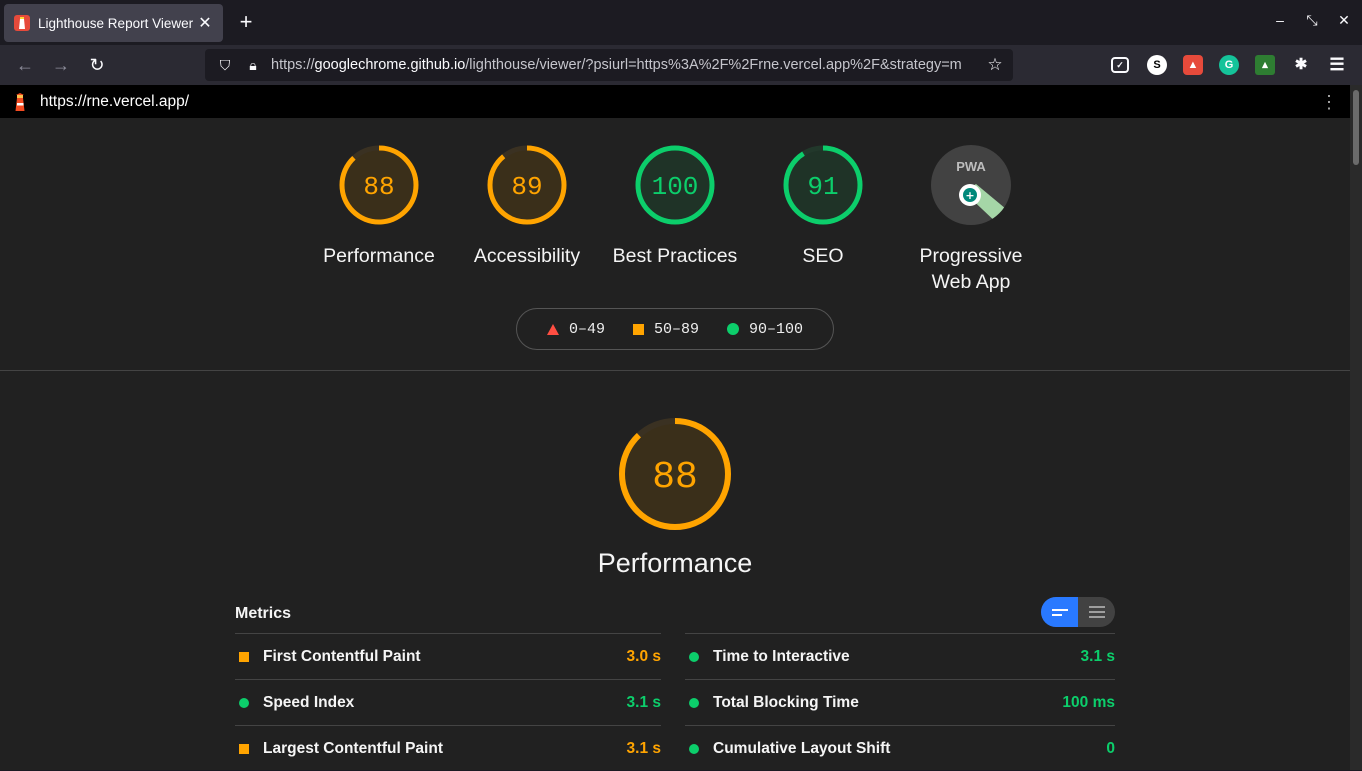  Describe the element at coordinates (765, 329) in the screenshot. I see `legend-pass: 90–100` at that location.